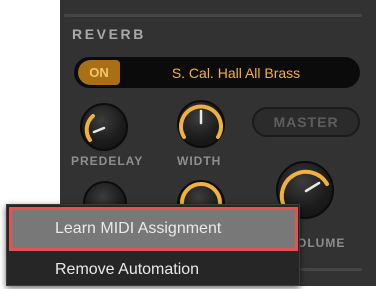  I want to click on predelay-knob, so click(104, 127).